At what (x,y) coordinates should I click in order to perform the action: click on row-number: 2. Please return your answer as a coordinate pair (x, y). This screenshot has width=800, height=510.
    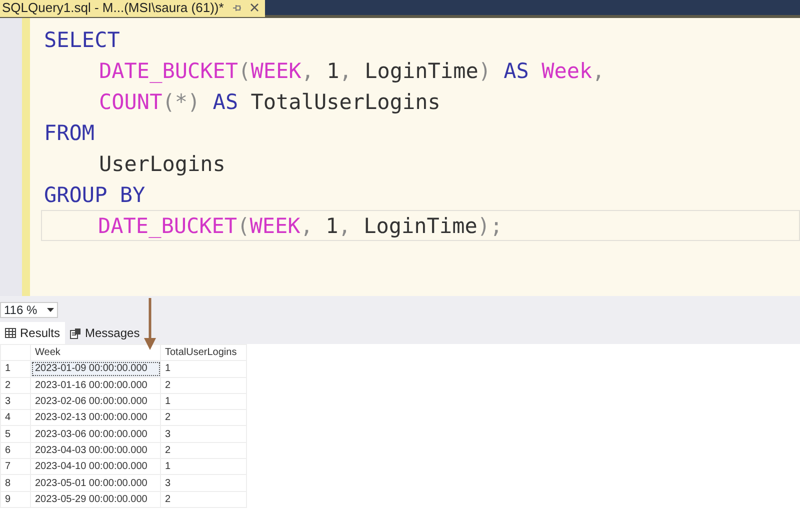
    Looking at the image, I should click on (15, 385).